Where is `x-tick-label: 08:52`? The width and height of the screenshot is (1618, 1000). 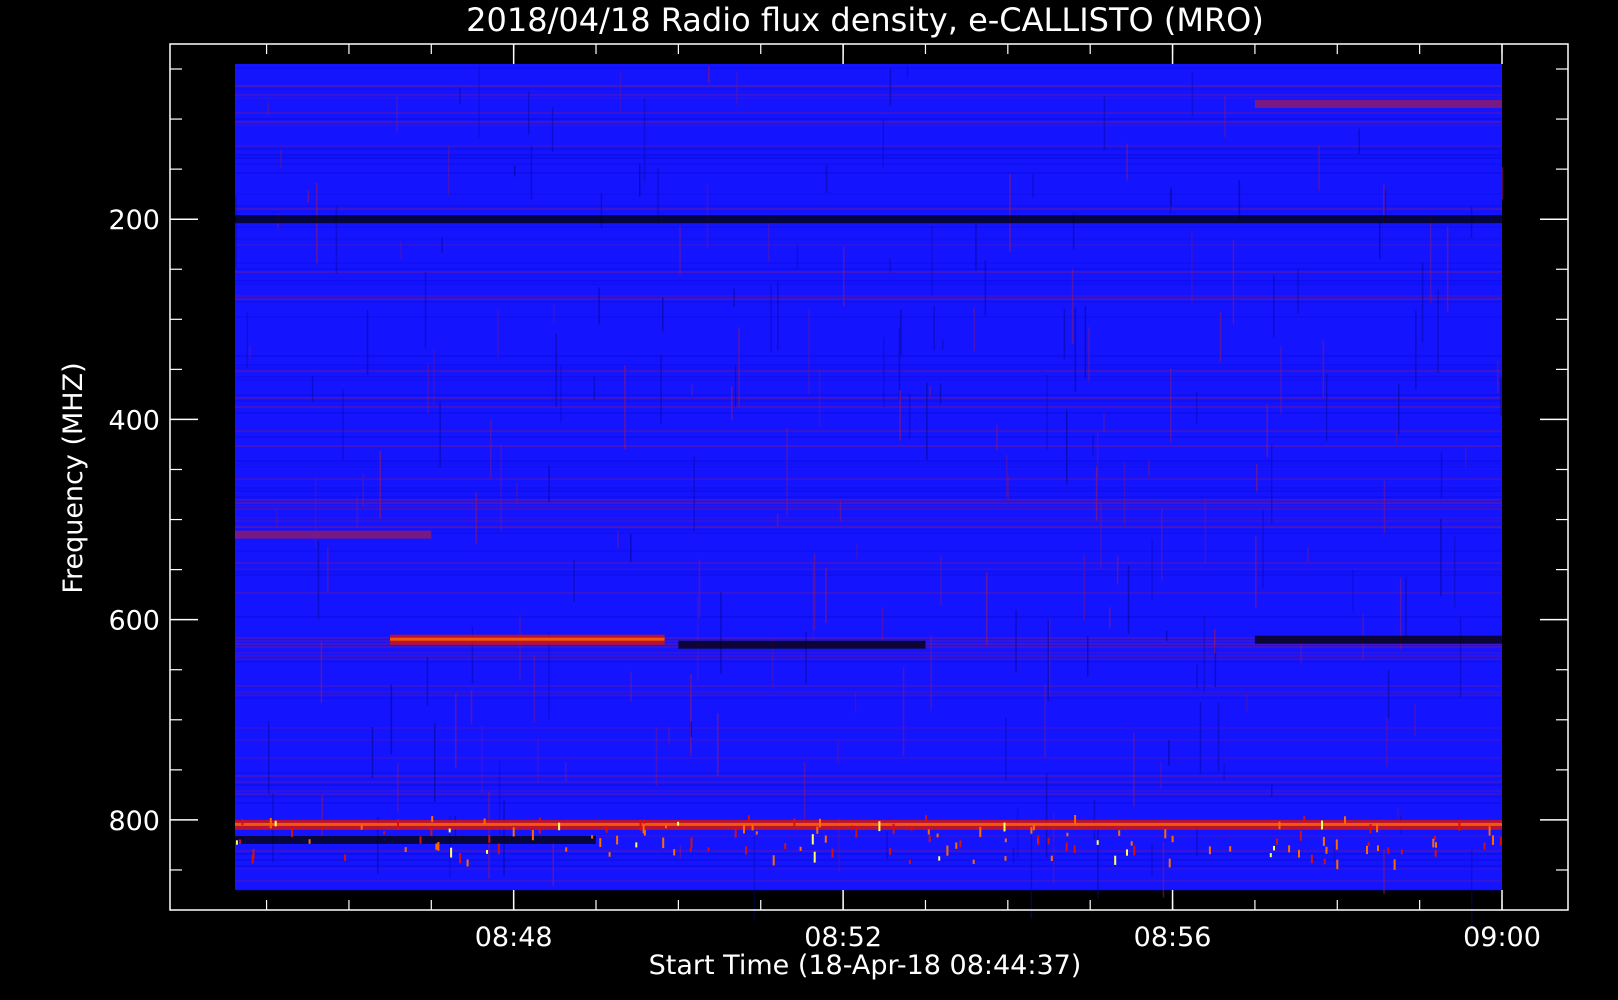 x-tick-label: 08:52 is located at coordinates (843, 937).